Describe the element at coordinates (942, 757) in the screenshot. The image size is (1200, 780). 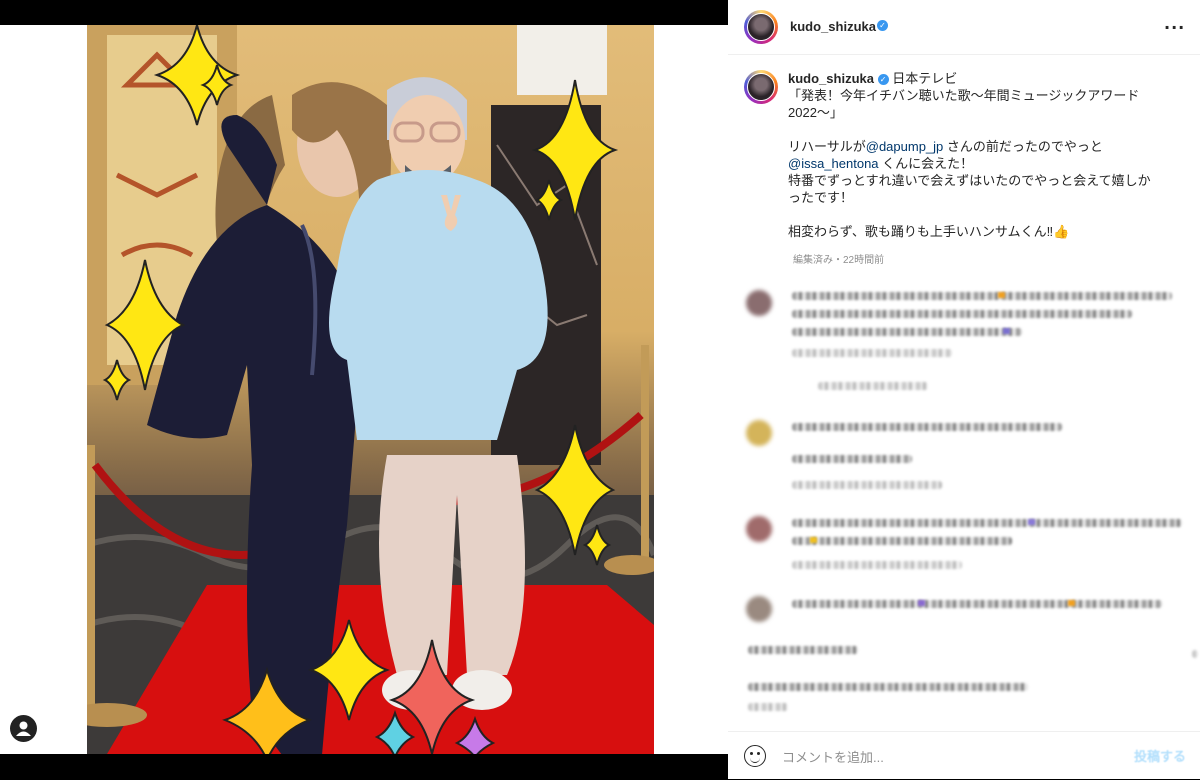
I see `comment-input` at that location.